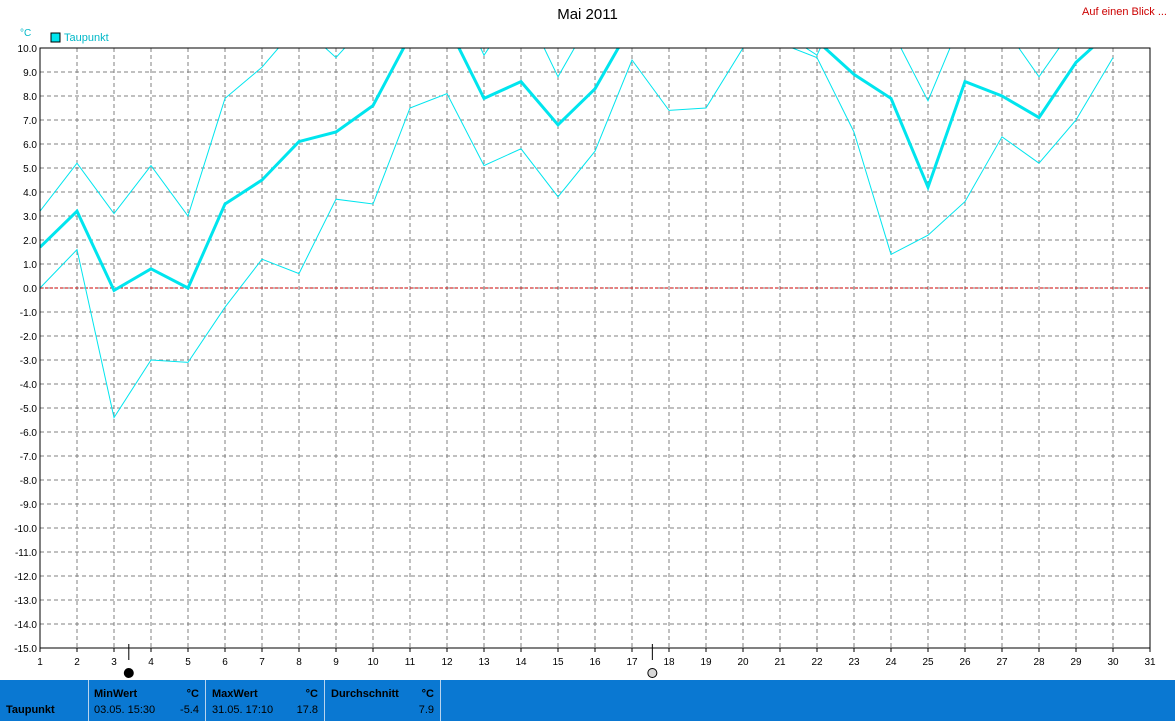 The image size is (1175, 721). I want to click on x-tick-label: 23, so click(854, 662).